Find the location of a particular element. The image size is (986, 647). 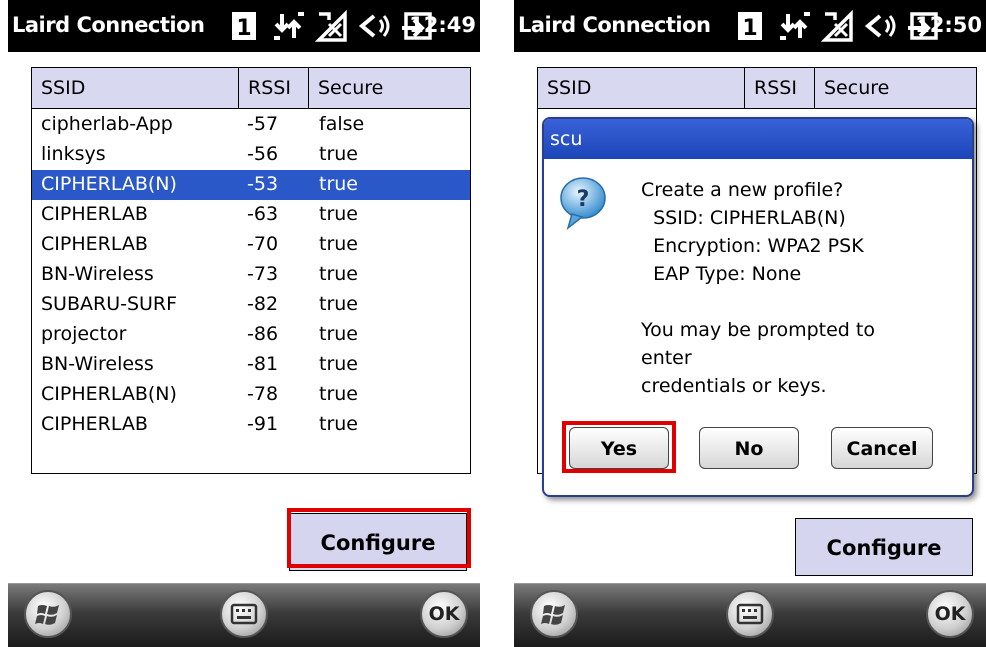

status-bar: Laird Connection 1 12:49 is located at coordinates (244, 26).